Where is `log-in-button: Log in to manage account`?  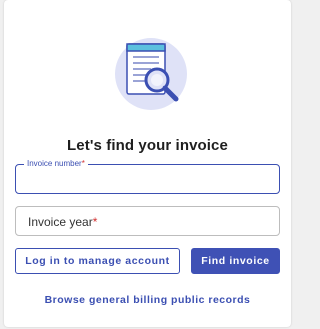 log-in-button: Log in to manage account is located at coordinates (97, 261).